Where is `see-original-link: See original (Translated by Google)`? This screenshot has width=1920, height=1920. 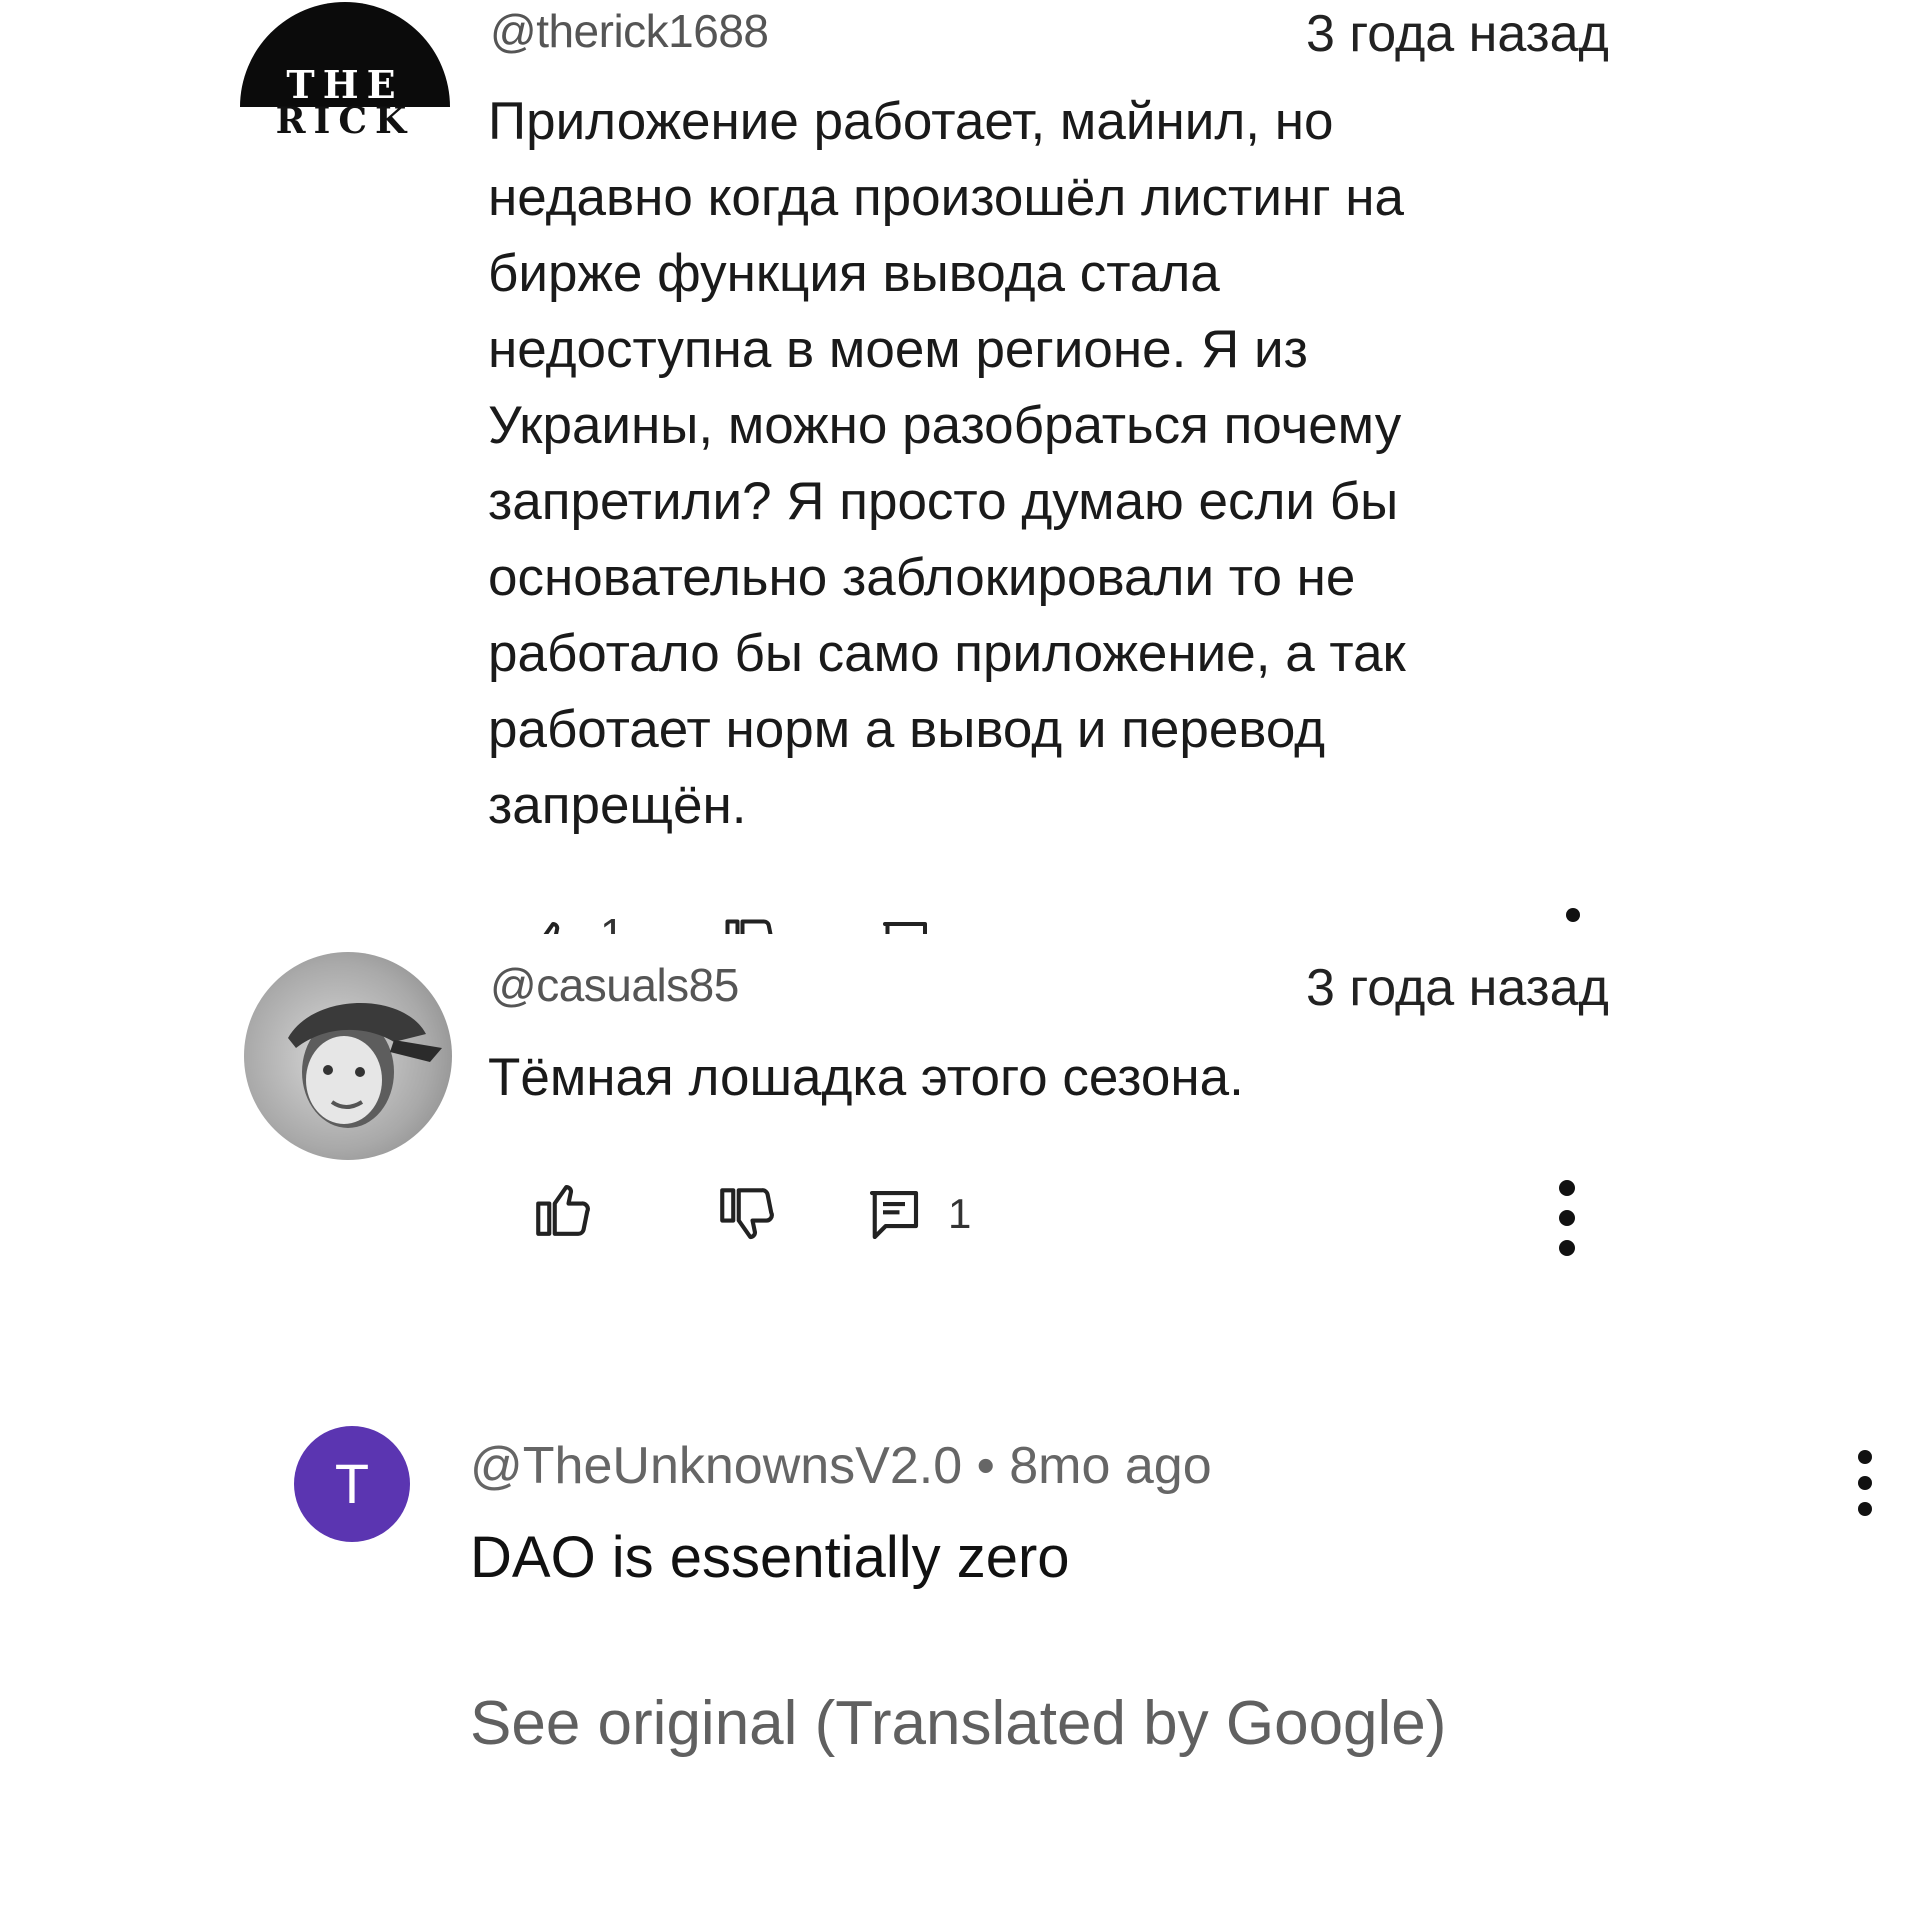 see-original-link: See original (Translated by Google) is located at coordinates (958, 1723).